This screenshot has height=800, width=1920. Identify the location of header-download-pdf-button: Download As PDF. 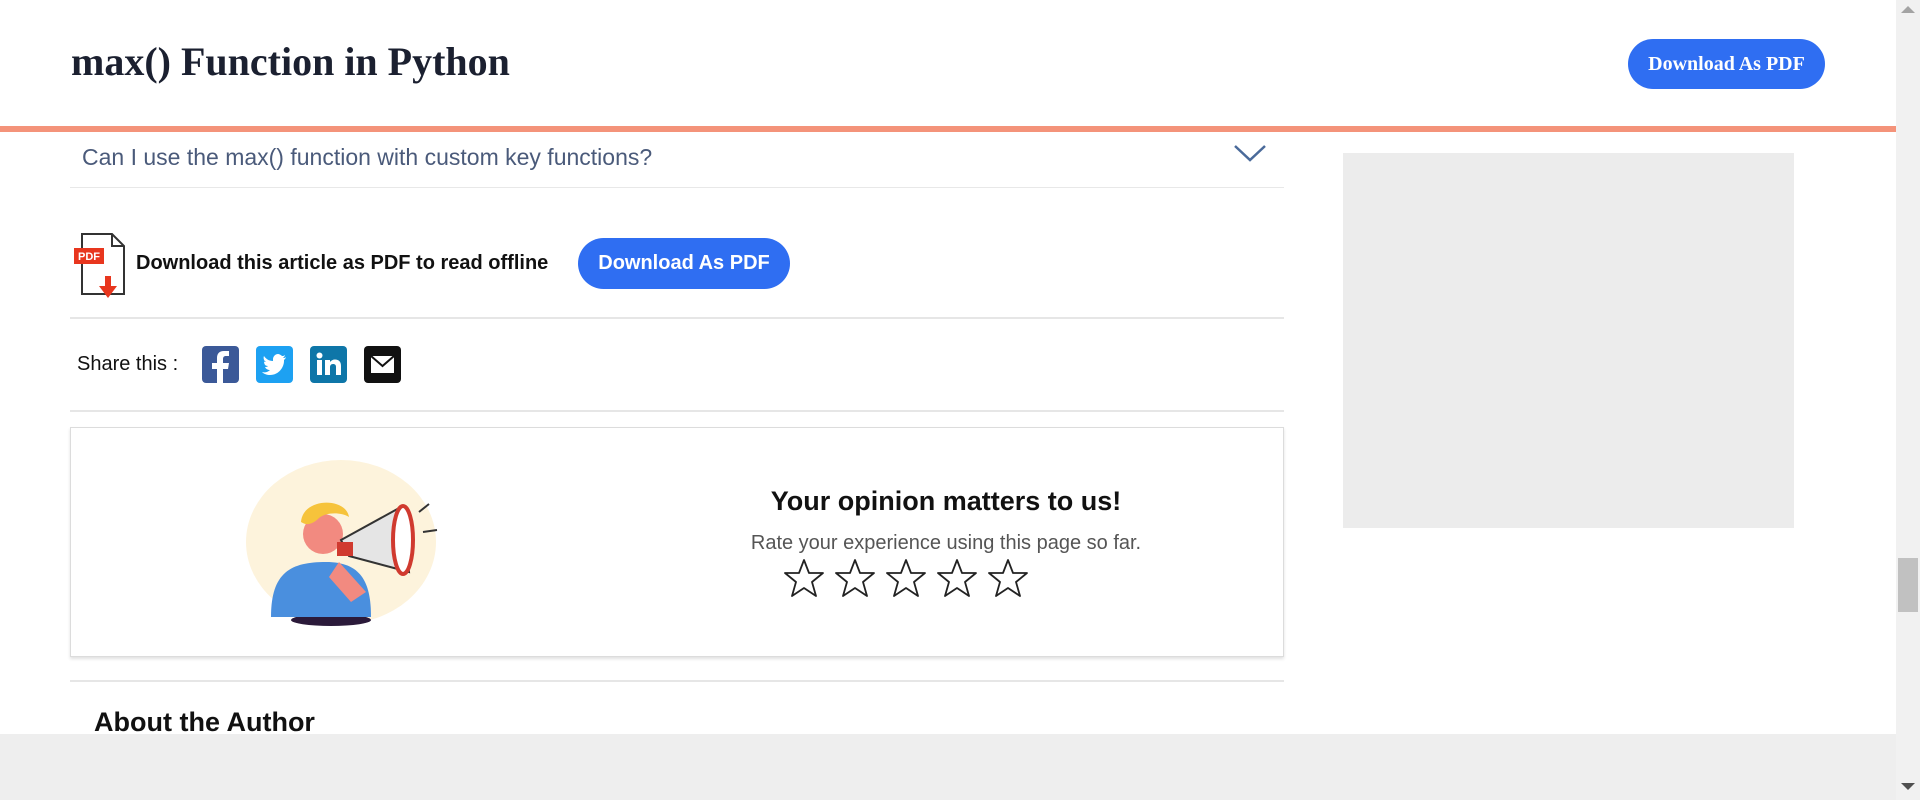
(1726, 64).